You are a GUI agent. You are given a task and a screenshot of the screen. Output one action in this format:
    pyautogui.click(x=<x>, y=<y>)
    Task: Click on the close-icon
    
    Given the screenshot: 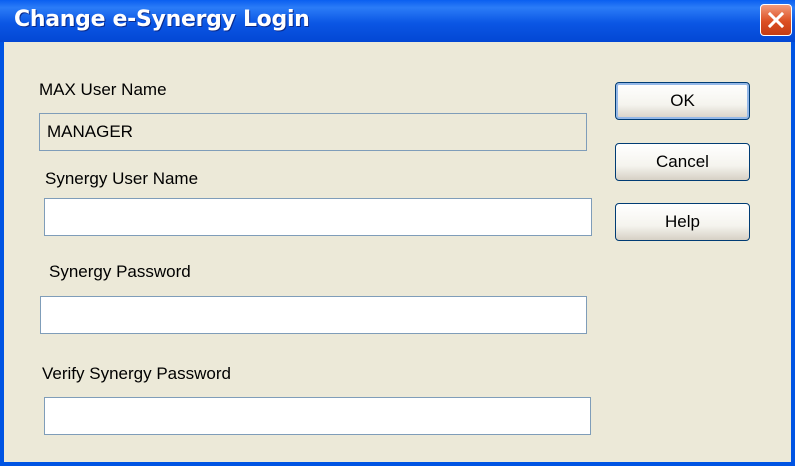 What is the action you would take?
    pyautogui.click(x=776, y=20)
    